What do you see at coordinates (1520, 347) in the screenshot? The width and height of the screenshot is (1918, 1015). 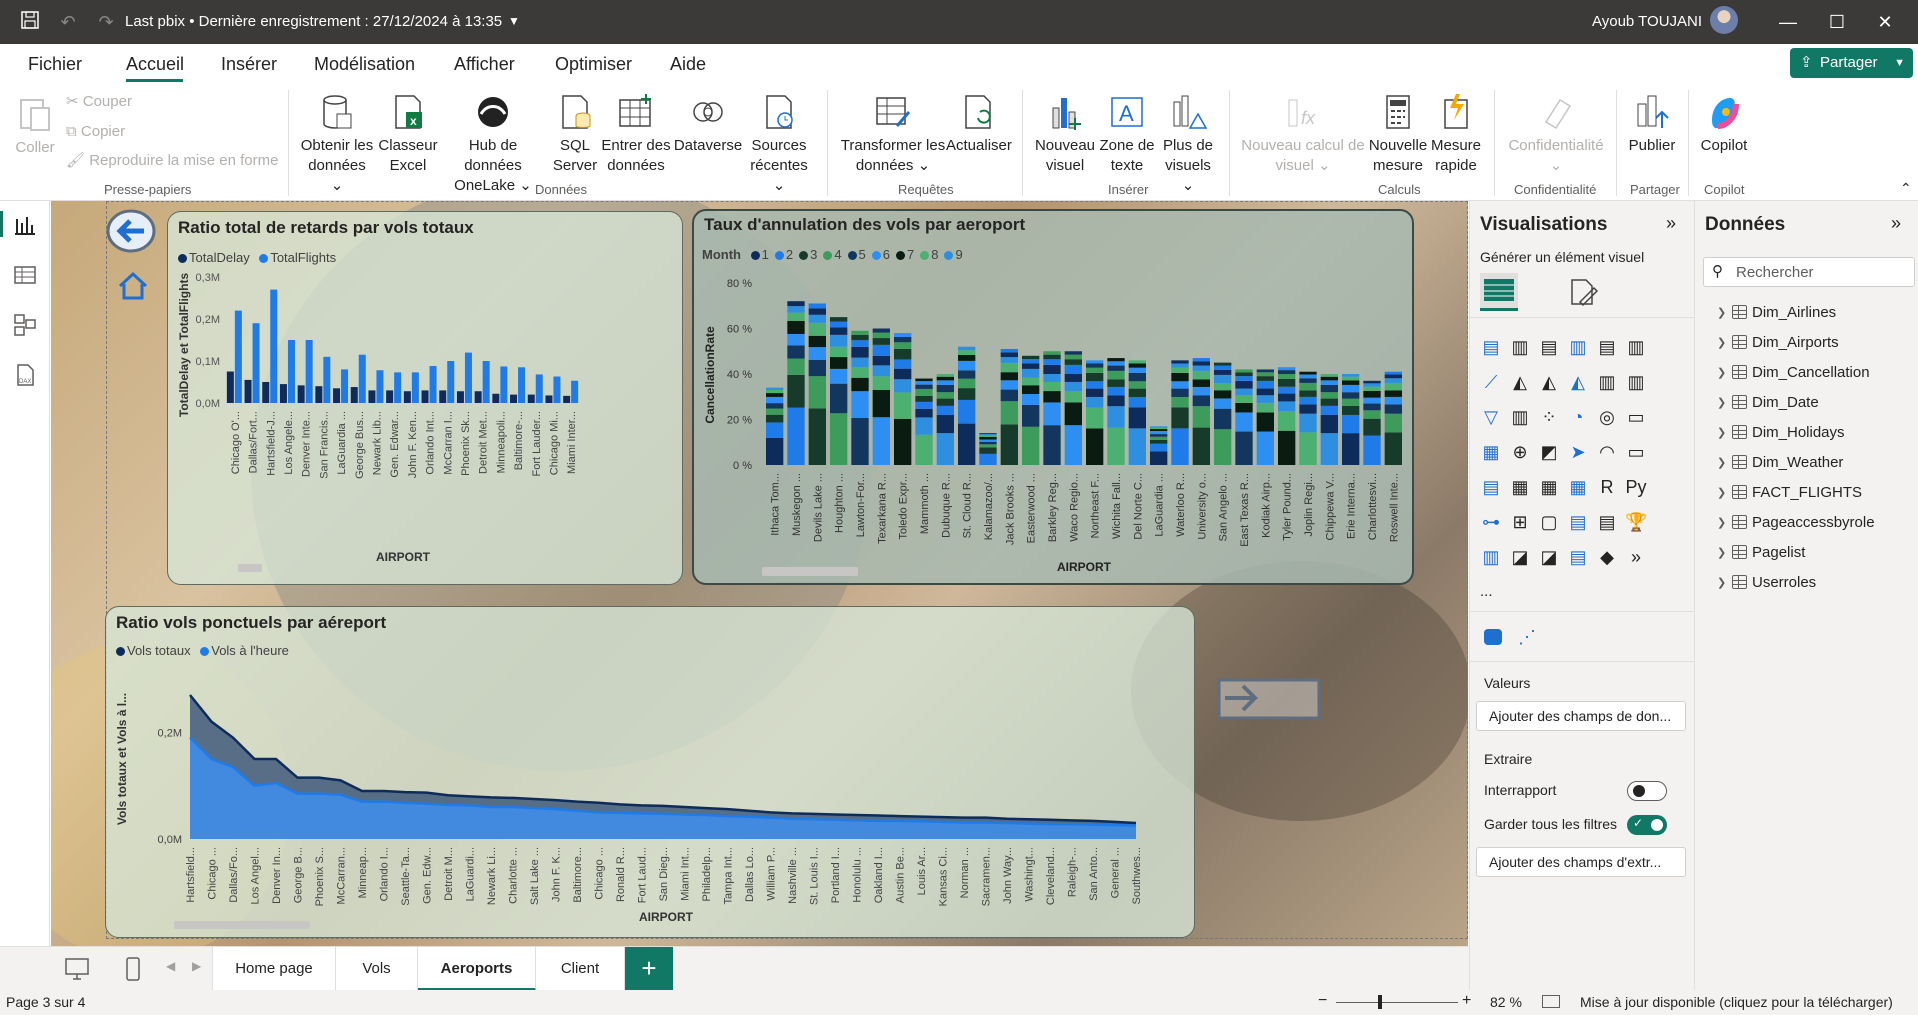 I see `stacked-column-visual-icon: ▥` at bounding box center [1520, 347].